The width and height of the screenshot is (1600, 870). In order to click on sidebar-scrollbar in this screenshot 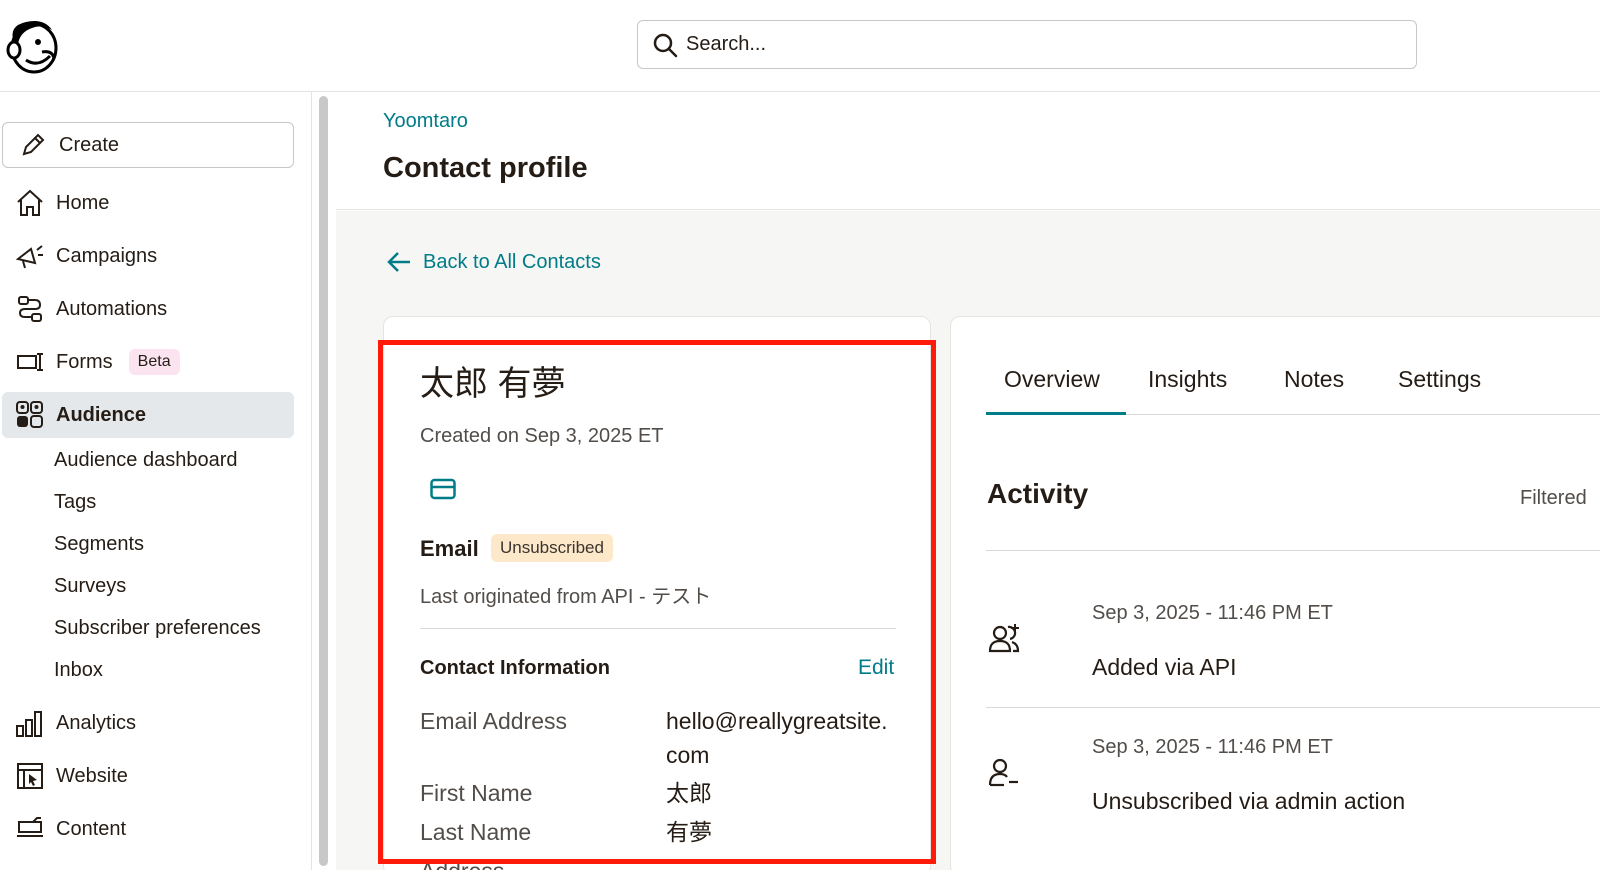, I will do `click(323, 483)`.